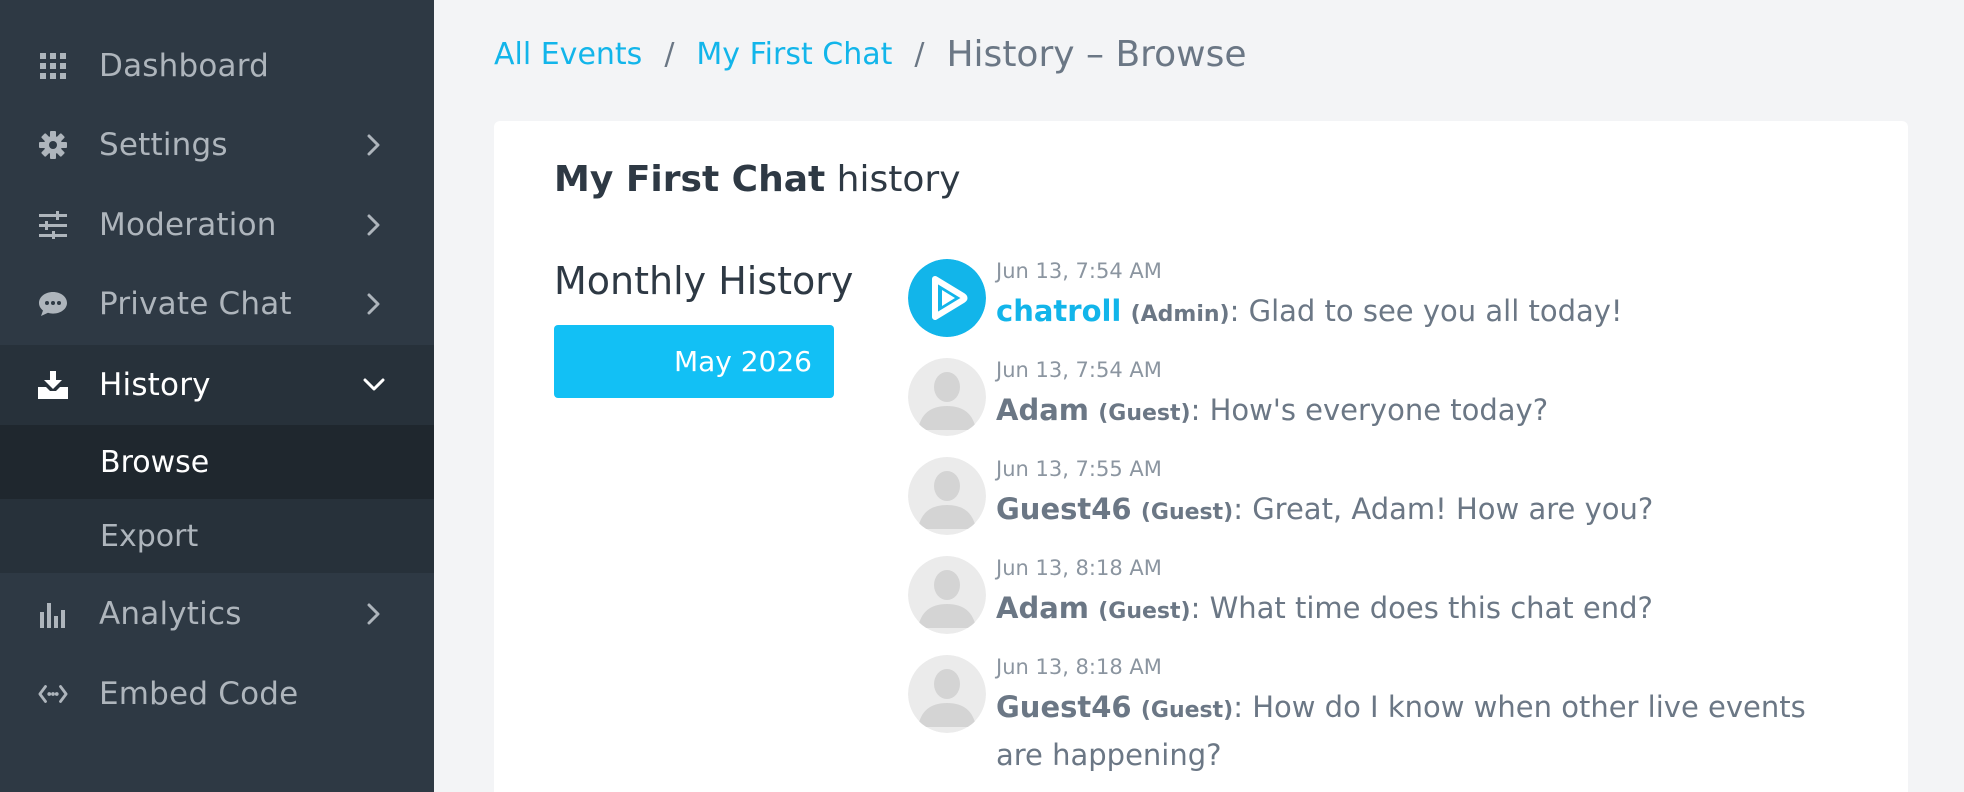 Image resolution: width=1964 pixels, height=792 pixels. What do you see at coordinates (1096, 54) in the screenshot?
I see `page-title: History – Browse` at bounding box center [1096, 54].